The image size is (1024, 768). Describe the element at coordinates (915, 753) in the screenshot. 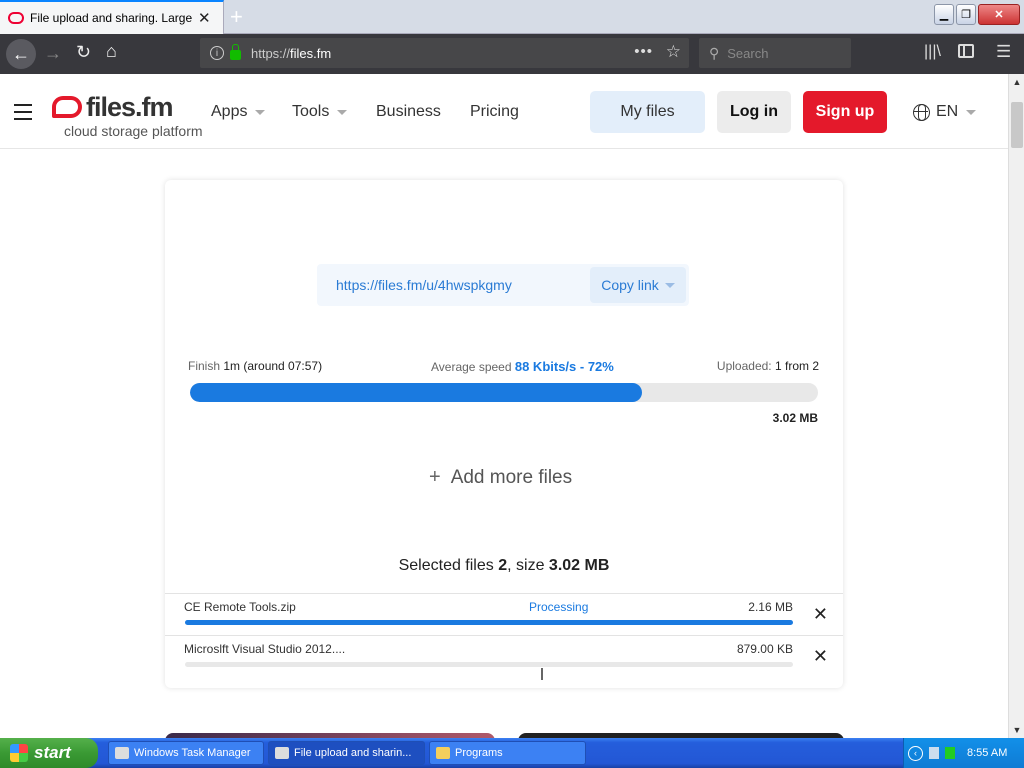

I see `tray-expand-icon: ‹` at that location.